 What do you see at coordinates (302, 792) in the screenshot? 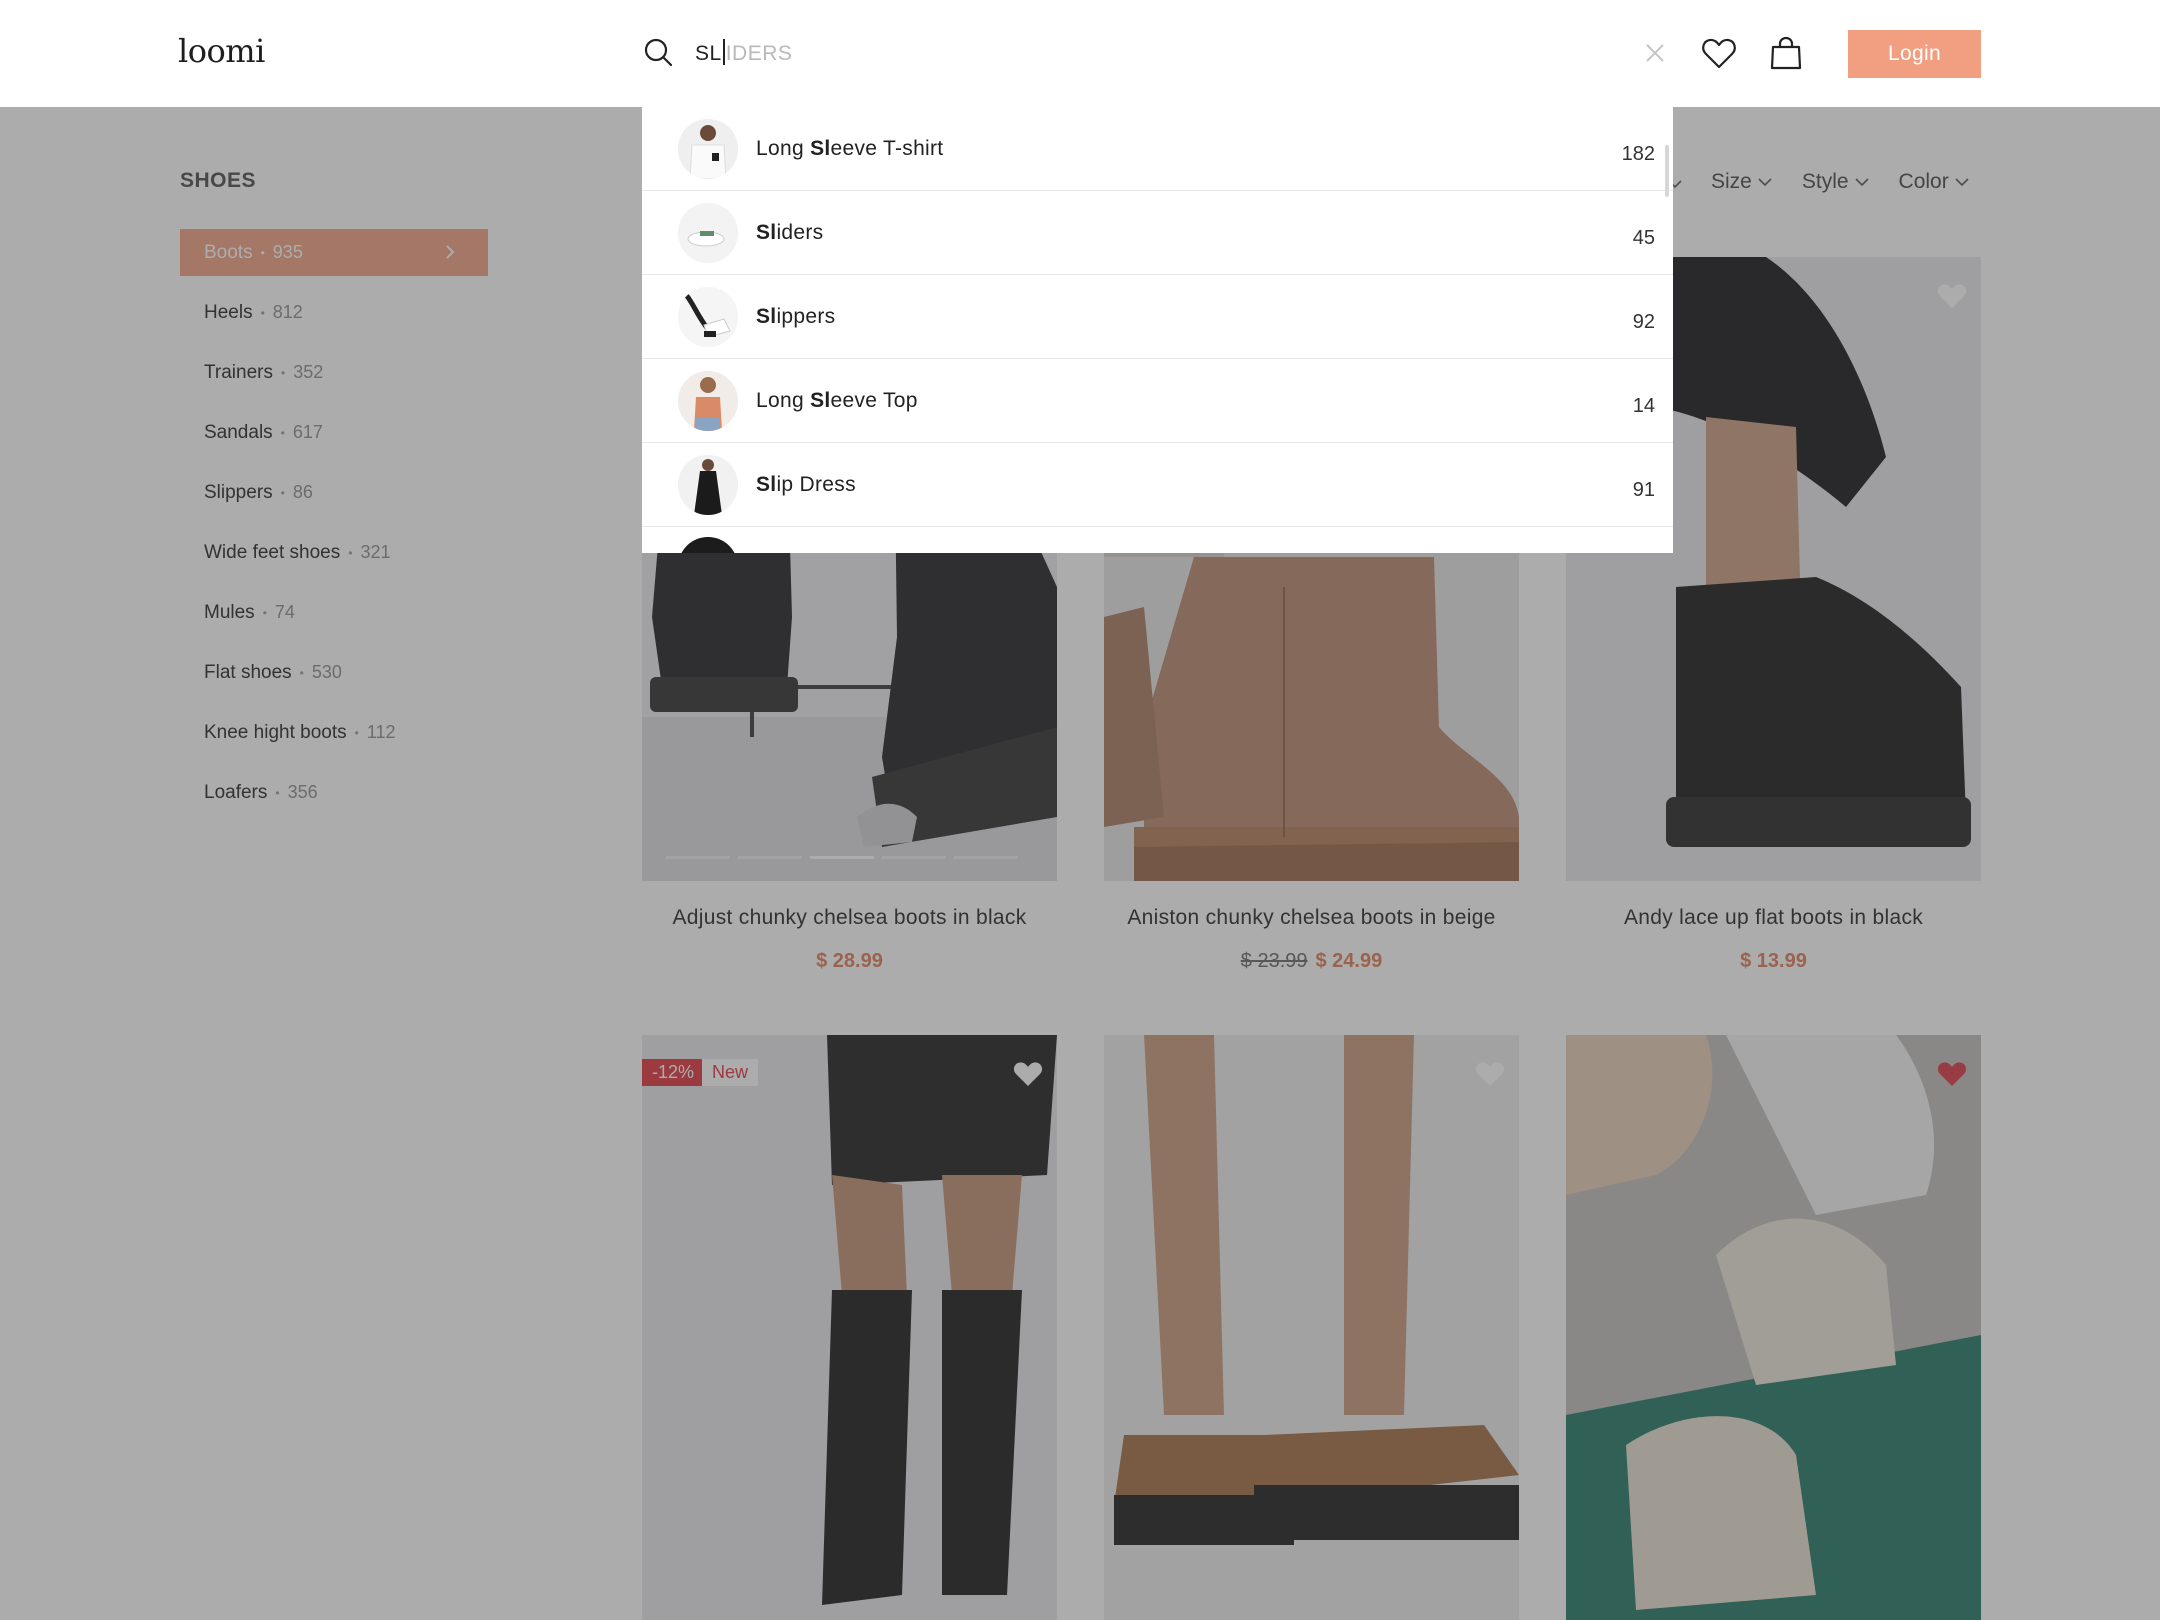
I see `sidebar-item-count: 356` at bounding box center [302, 792].